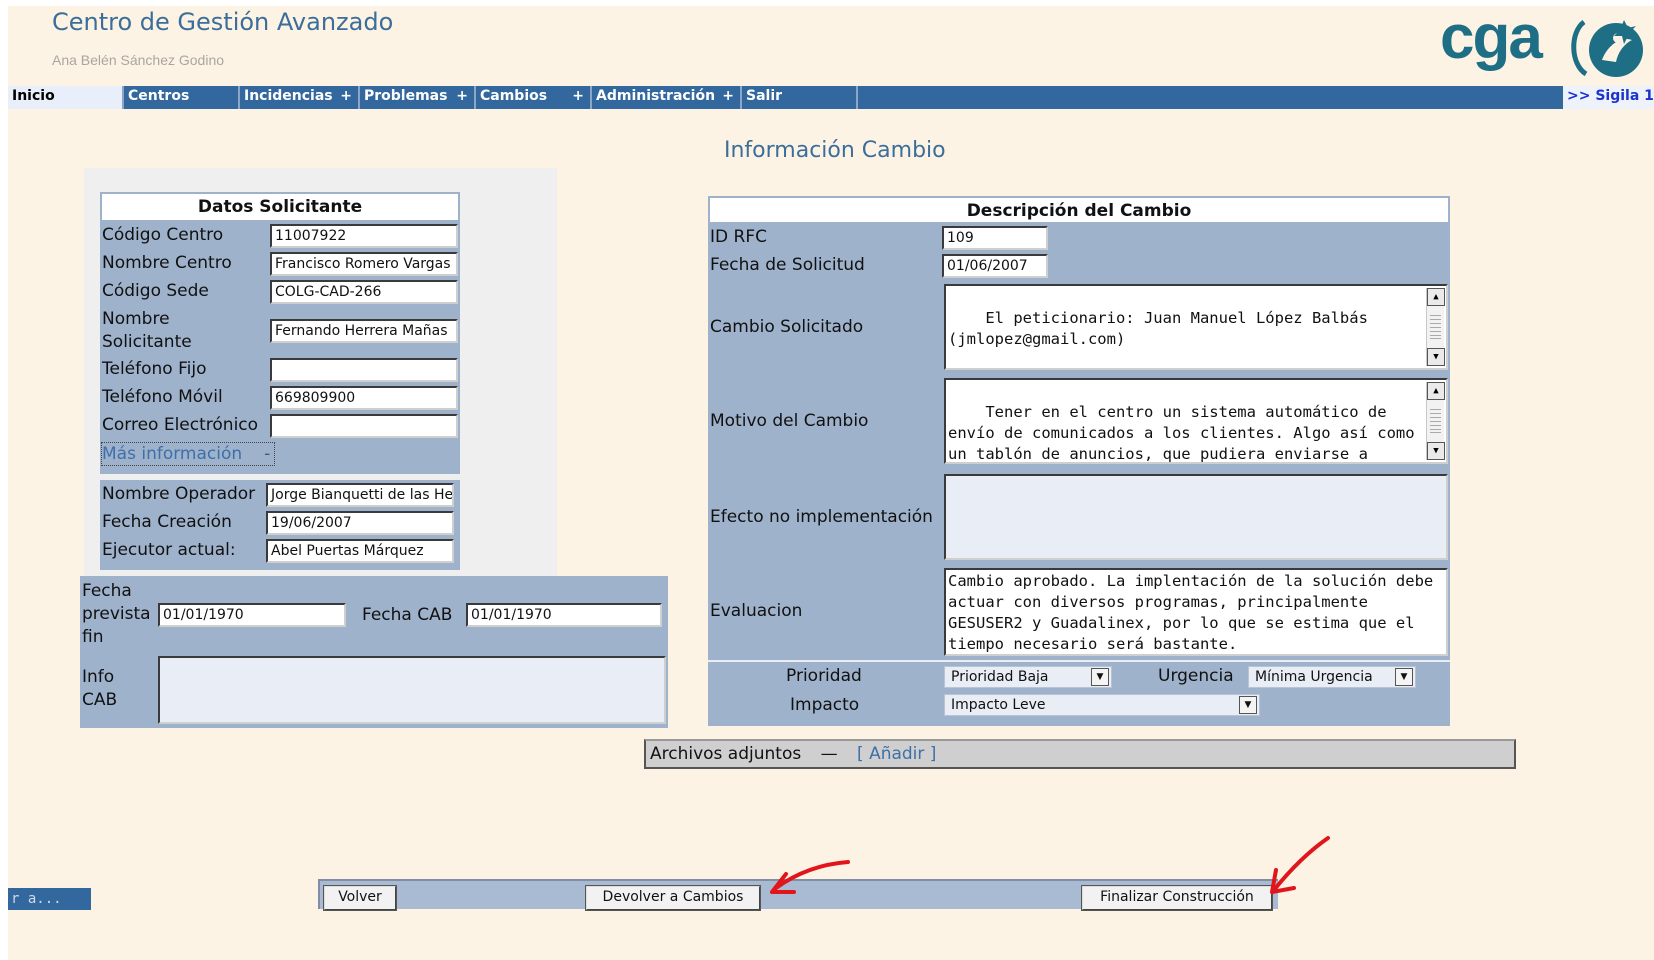  What do you see at coordinates (1102, 705) in the screenshot?
I see `impacto-select: Impacto Leve ▼` at bounding box center [1102, 705].